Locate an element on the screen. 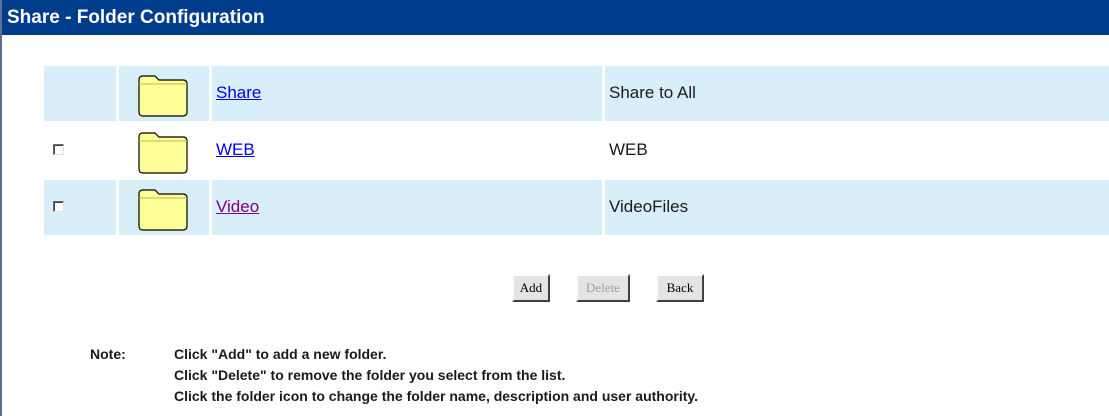 This screenshot has height=416, width=1109. folder-row-share: Share Share to All is located at coordinates (576, 93).